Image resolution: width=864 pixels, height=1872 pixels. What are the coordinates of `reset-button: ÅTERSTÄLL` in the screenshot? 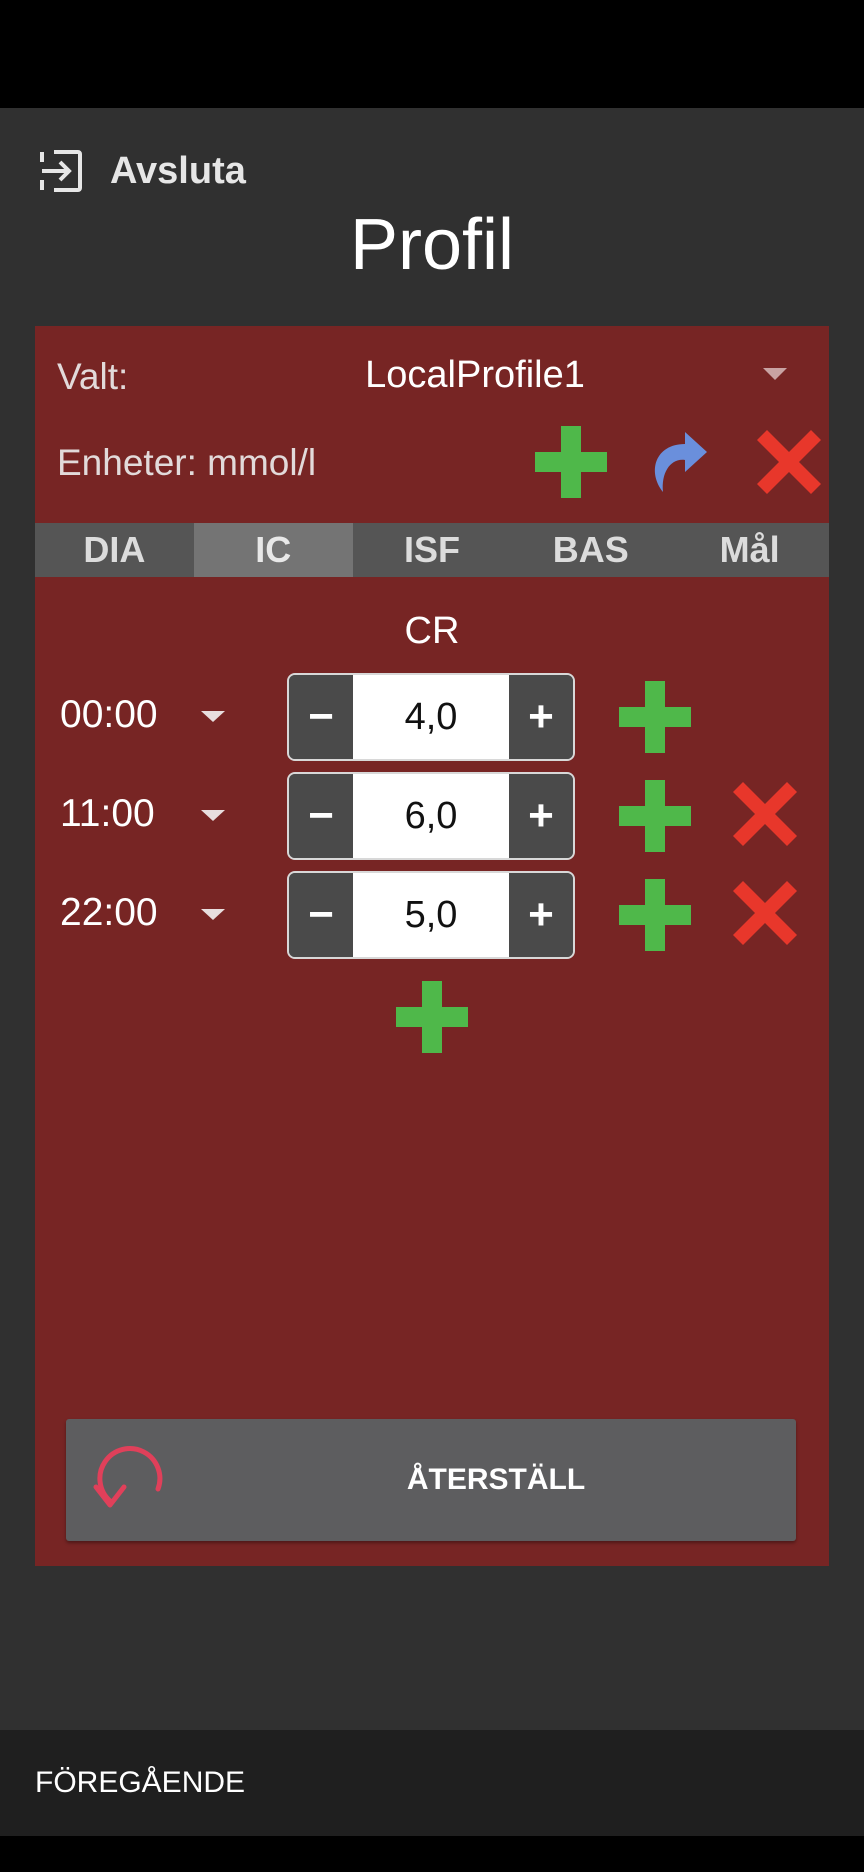 It's located at (431, 1480).